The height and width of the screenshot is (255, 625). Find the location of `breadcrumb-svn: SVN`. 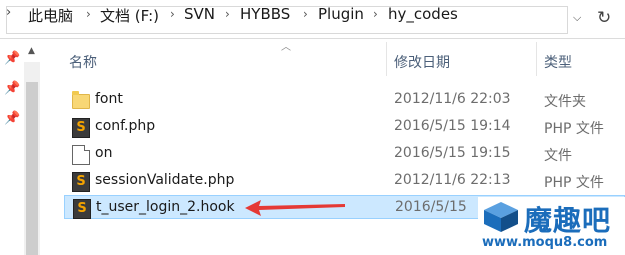

breadcrumb-svn: SVN is located at coordinates (199, 14).